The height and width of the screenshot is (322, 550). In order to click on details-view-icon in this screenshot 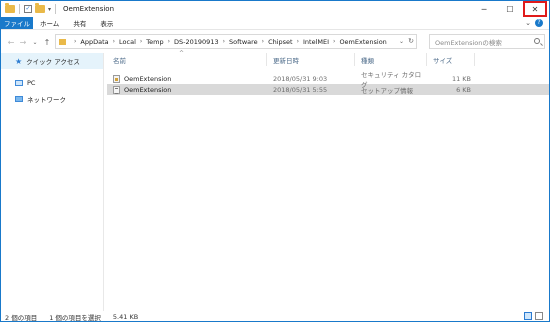, I will do `click(528, 316)`.